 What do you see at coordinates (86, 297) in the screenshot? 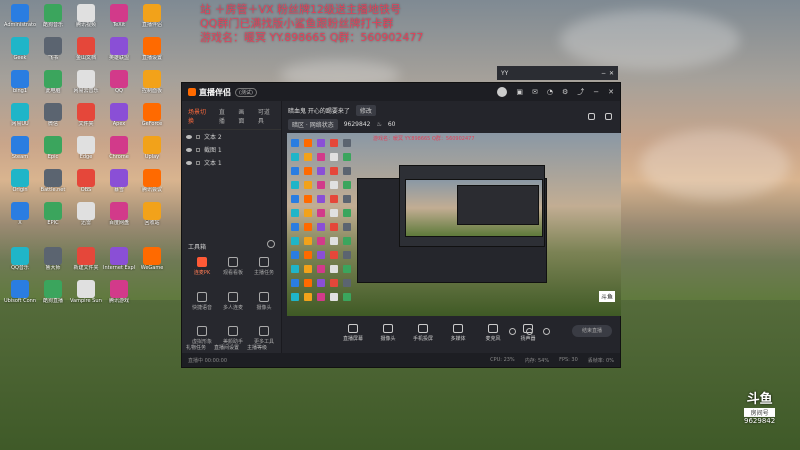
I see `desktop-icon: Vampire Survivors` at bounding box center [86, 297].